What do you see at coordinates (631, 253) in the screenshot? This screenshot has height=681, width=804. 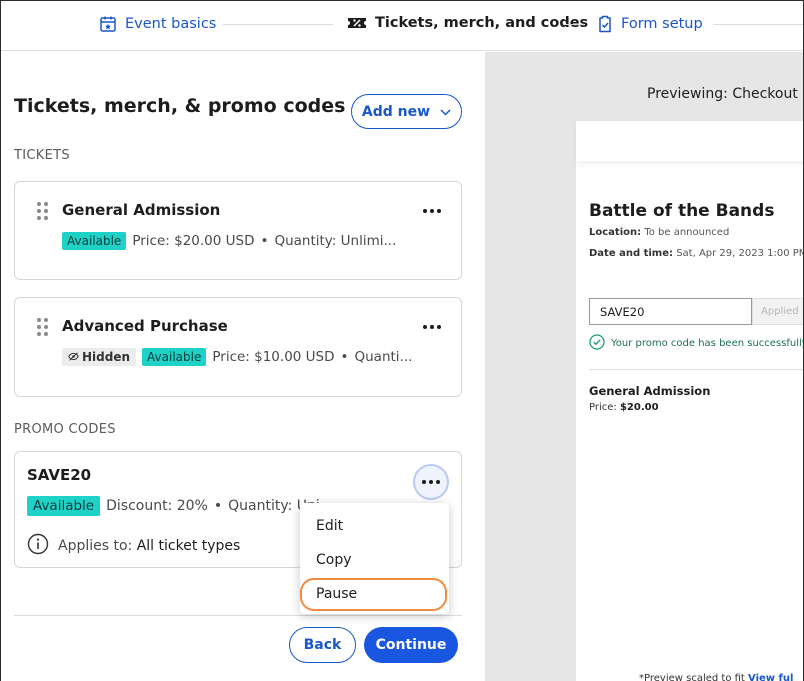 I see `date-label: Date and time:` at bounding box center [631, 253].